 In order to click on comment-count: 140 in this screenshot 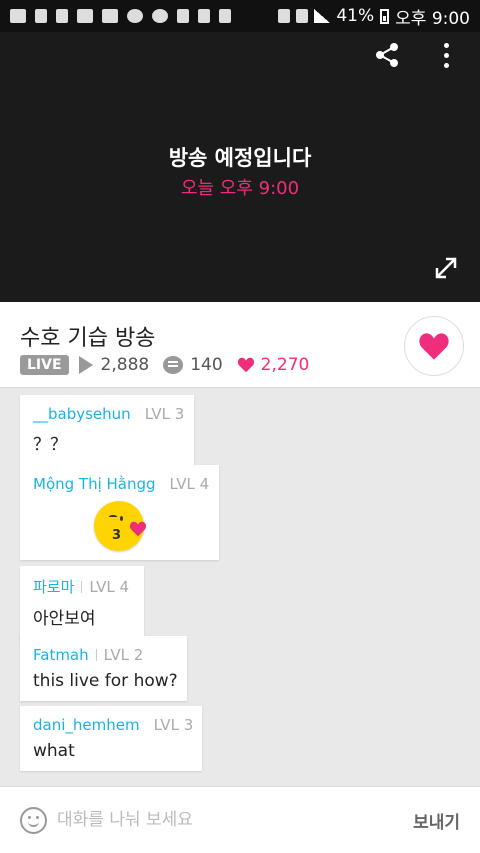, I will do `click(206, 365)`.